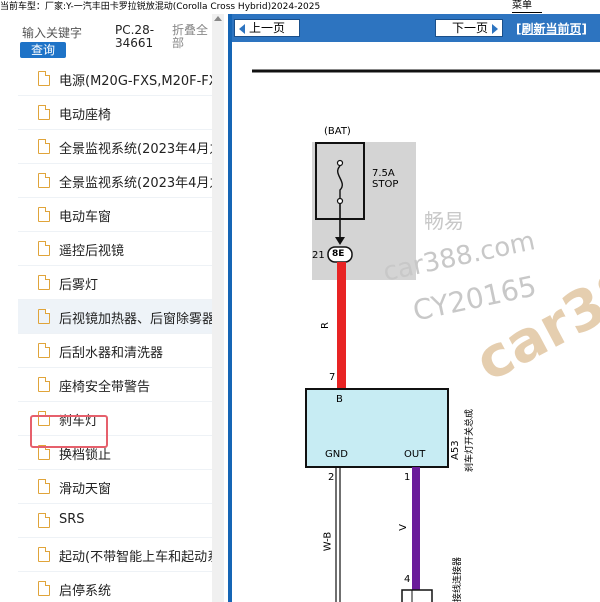 The width and height of the screenshot is (600, 602). Describe the element at coordinates (527, 6) in the screenshot. I see `menu-link: 菜单` at that location.